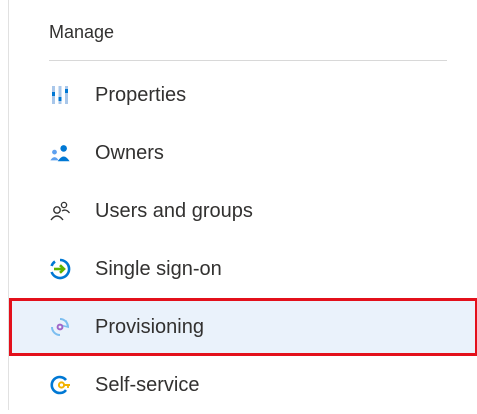  What do you see at coordinates (60, 153) in the screenshot?
I see `owners-icon` at bounding box center [60, 153].